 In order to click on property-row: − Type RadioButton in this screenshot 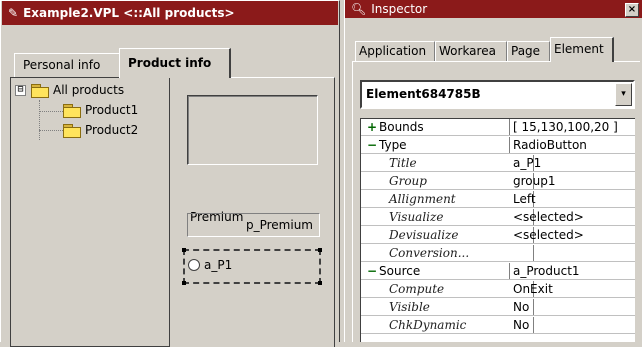, I will do `click(498, 145)`.